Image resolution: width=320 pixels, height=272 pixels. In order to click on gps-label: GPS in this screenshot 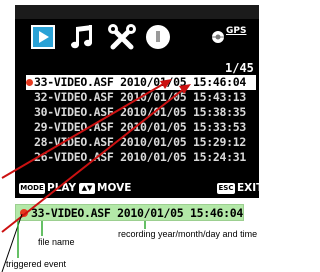, I will do `click(236, 31)`.